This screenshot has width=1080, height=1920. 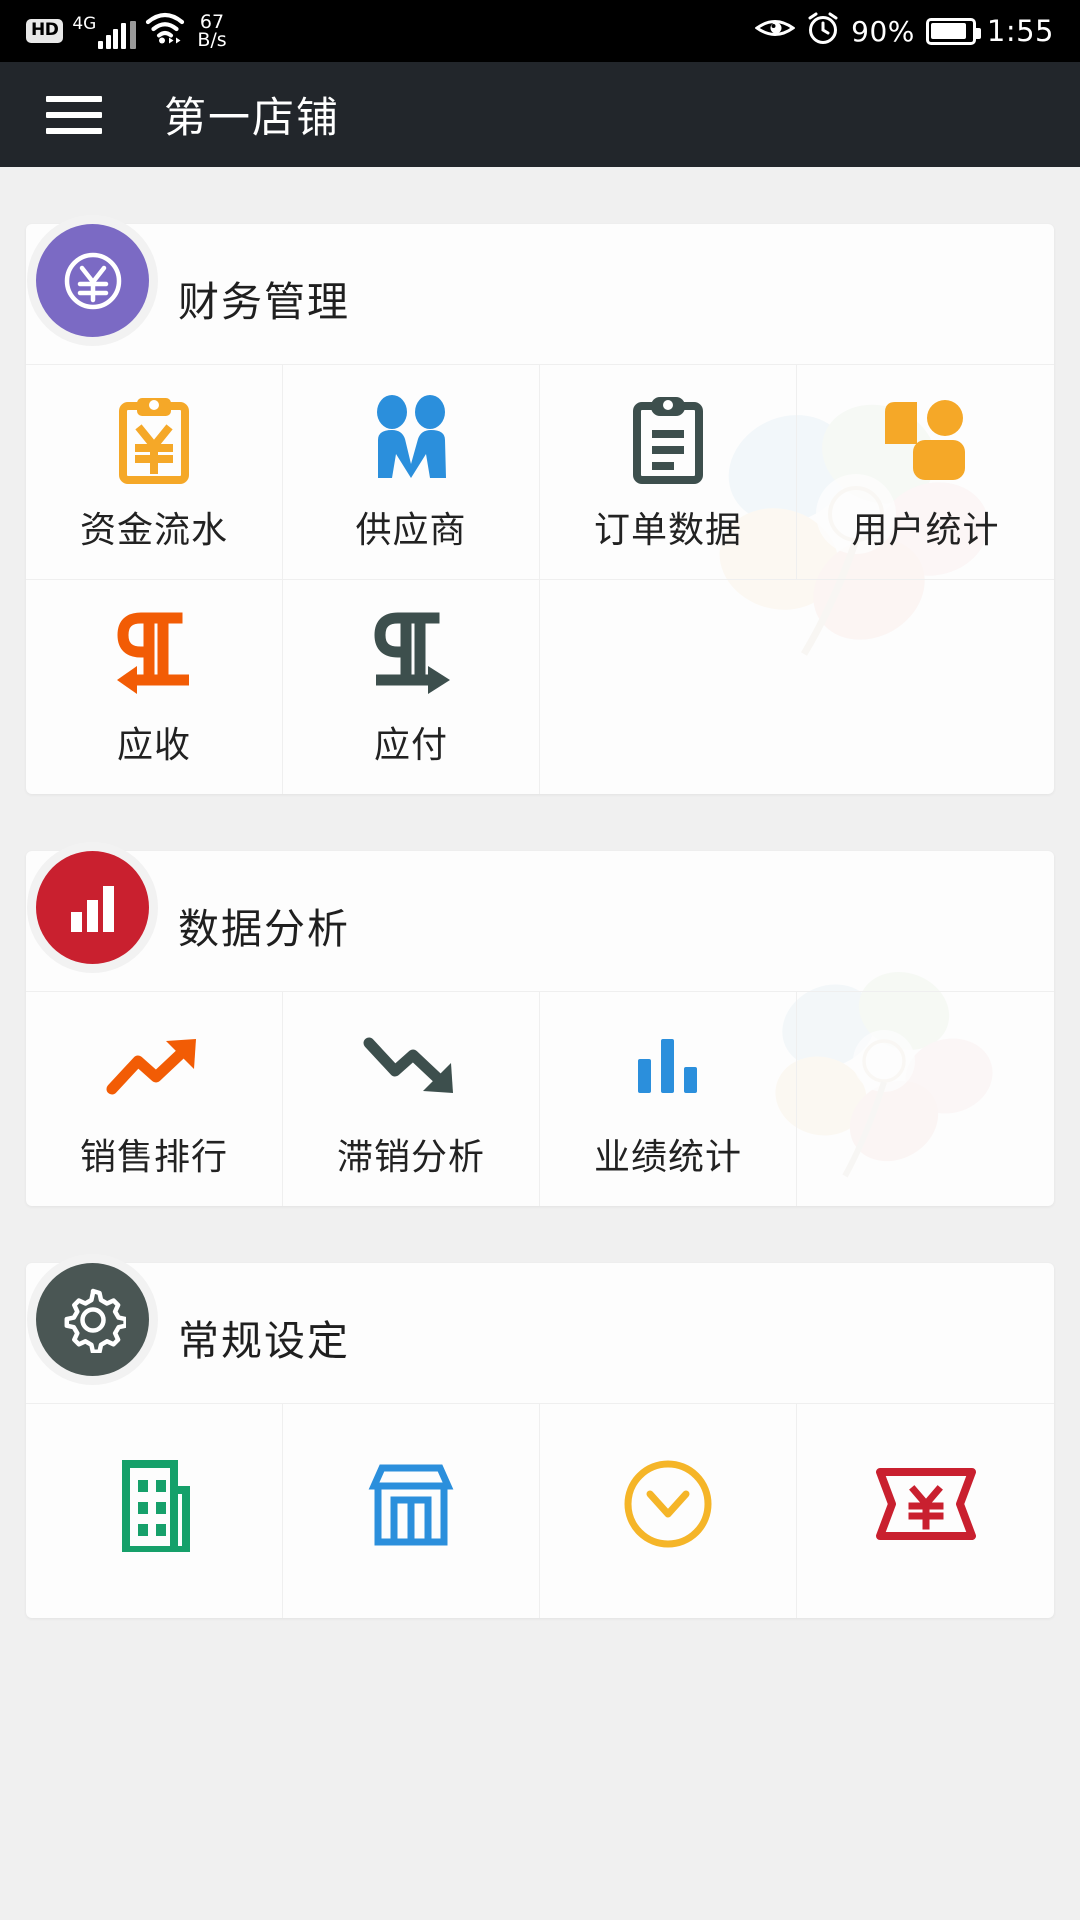 What do you see at coordinates (668, 1504) in the screenshot?
I see `chevron-down-circle-icon` at bounding box center [668, 1504].